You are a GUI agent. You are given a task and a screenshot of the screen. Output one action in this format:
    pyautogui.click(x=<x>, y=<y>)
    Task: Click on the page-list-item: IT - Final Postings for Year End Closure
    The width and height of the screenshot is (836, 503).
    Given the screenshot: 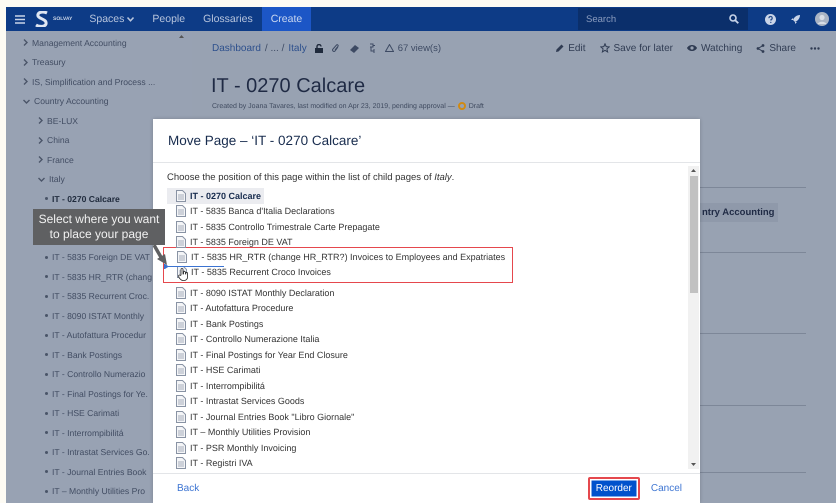 What is the action you would take?
    pyautogui.click(x=259, y=354)
    